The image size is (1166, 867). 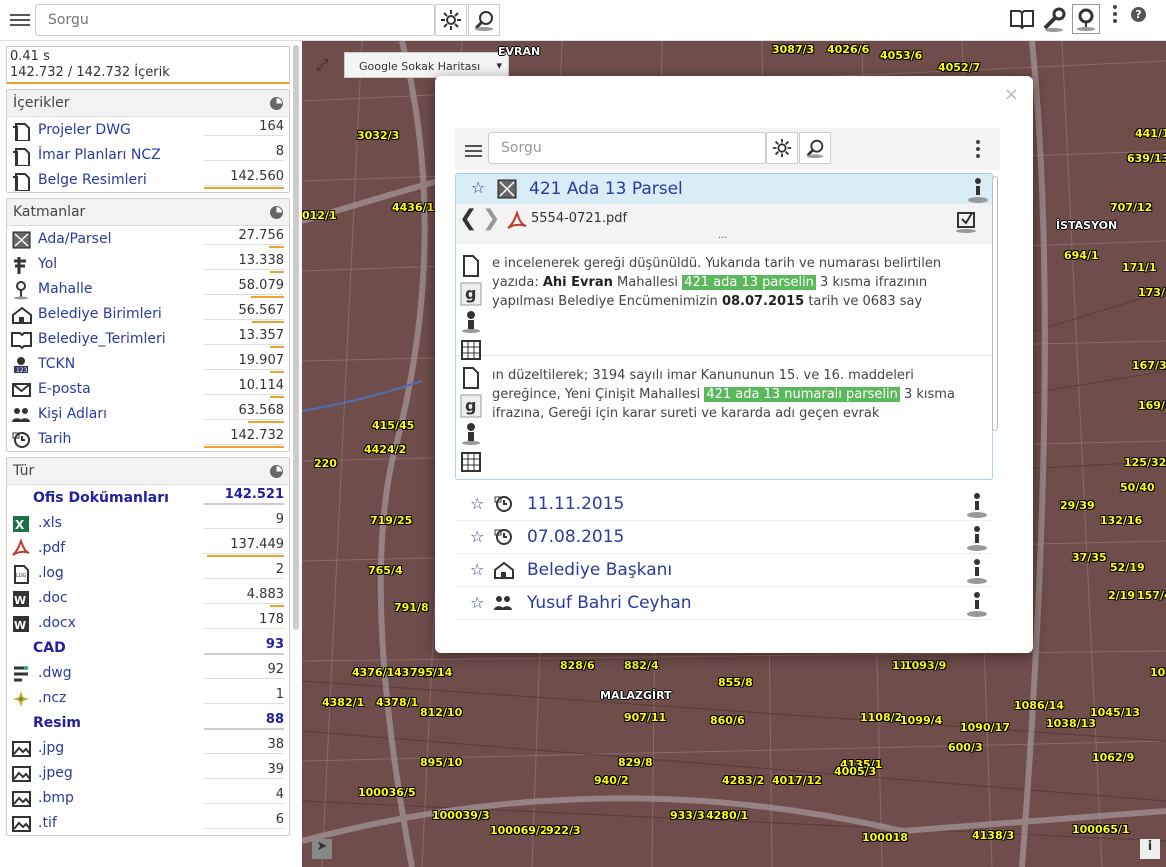 What do you see at coordinates (782, 148) in the screenshot?
I see `modal-search-settings-button` at bounding box center [782, 148].